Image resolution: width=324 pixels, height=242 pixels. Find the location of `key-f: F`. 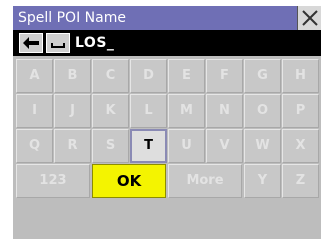

key-f: F is located at coordinates (224, 76).